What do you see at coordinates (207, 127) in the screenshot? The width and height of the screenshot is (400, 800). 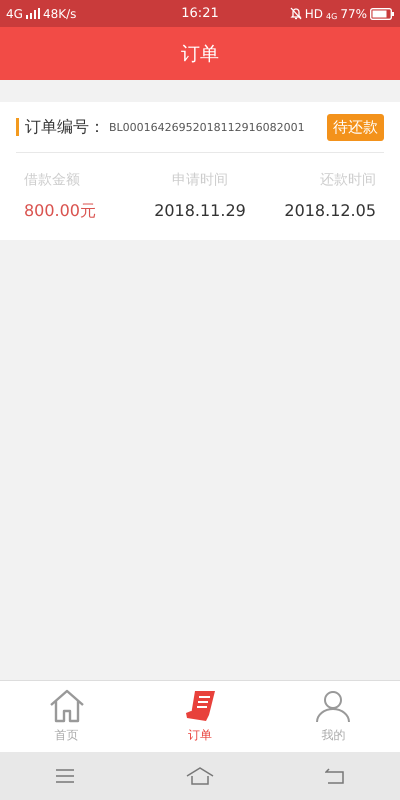 I see `order-number: BL00016426952018112916082001` at bounding box center [207, 127].